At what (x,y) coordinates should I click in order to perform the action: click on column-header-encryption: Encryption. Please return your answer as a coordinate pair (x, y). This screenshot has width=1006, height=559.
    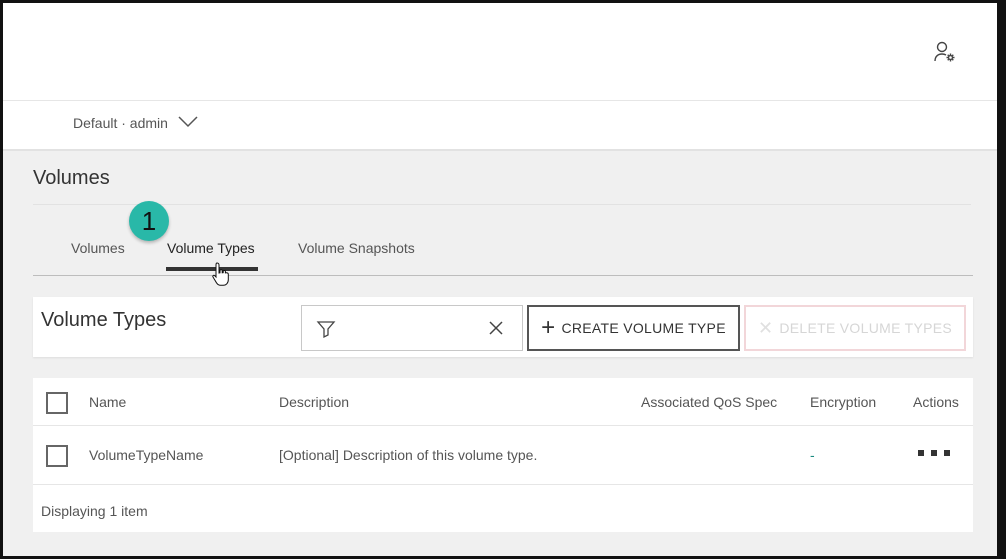
    Looking at the image, I should click on (843, 402).